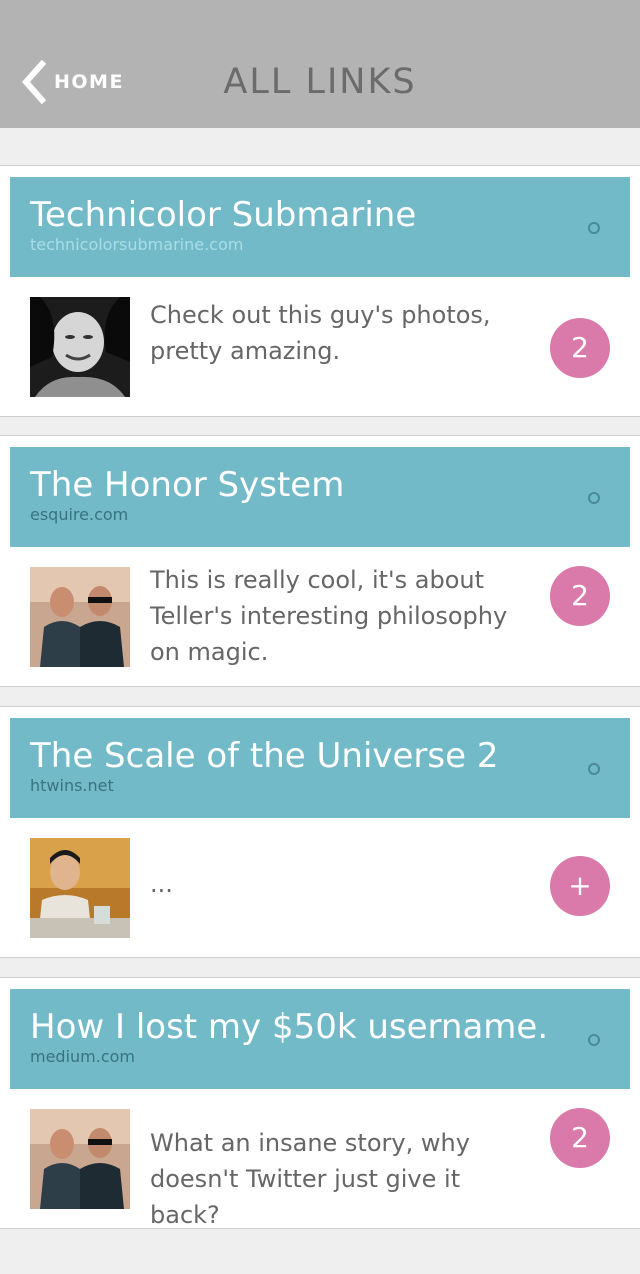  Describe the element at coordinates (223, 215) in the screenshot. I see `link-title: Technicolor Submarine` at that location.